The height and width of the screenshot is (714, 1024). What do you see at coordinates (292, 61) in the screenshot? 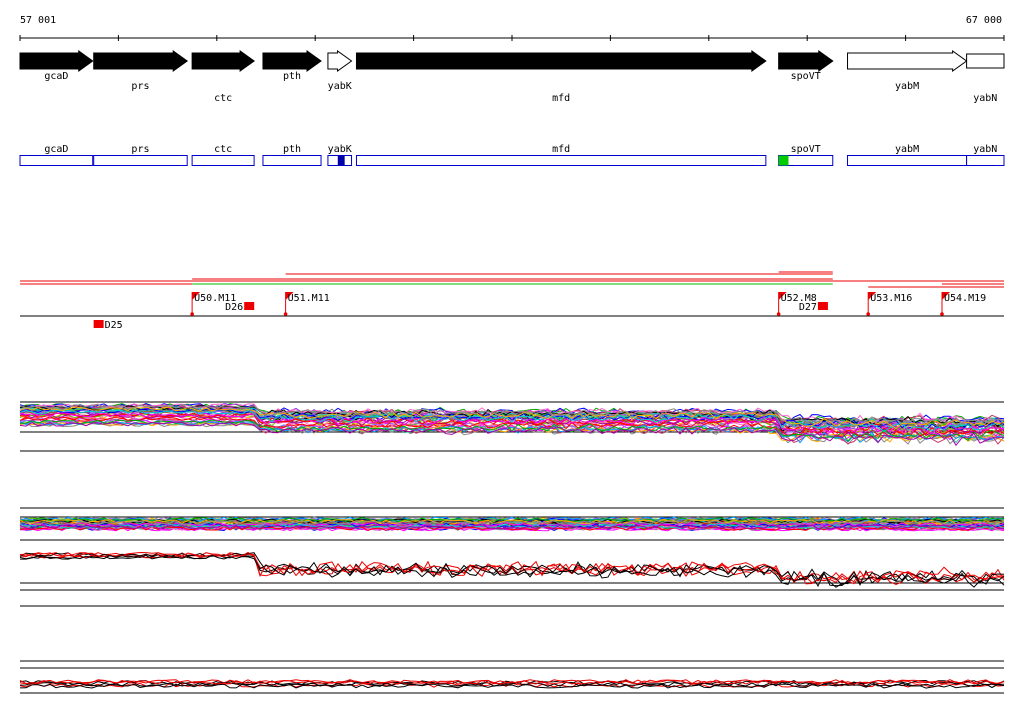
I see `gene-arrow-pth` at bounding box center [292, 61].